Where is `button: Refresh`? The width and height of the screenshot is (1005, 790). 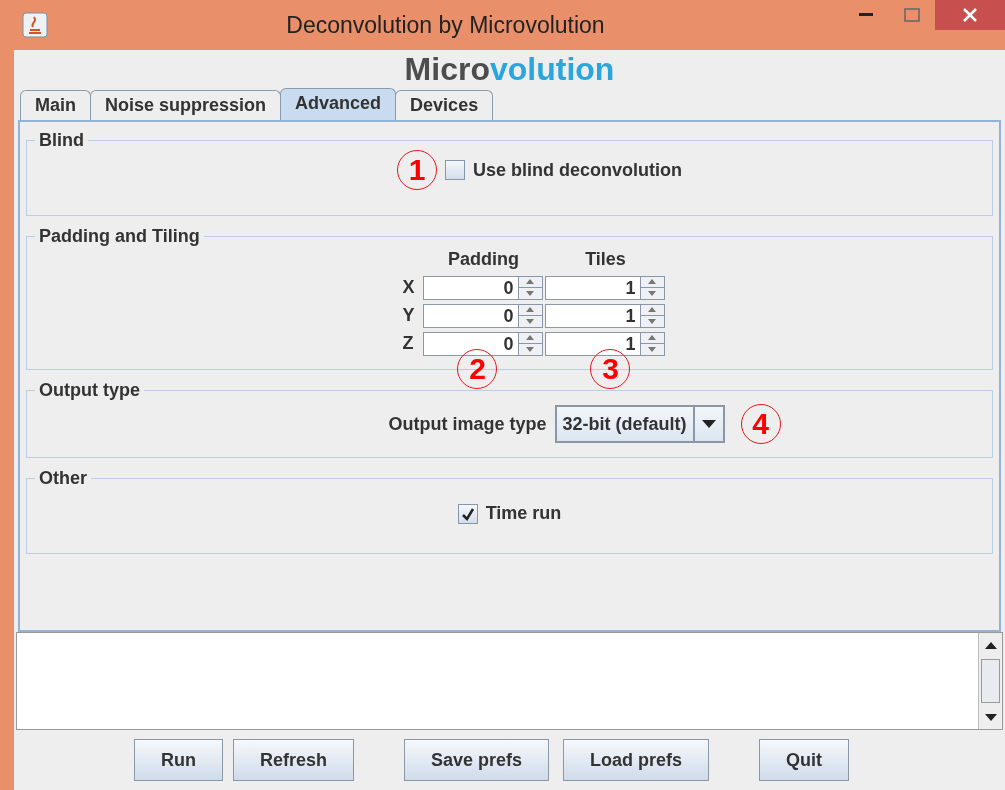 button: Refresh is located at coordinates (294, 760).